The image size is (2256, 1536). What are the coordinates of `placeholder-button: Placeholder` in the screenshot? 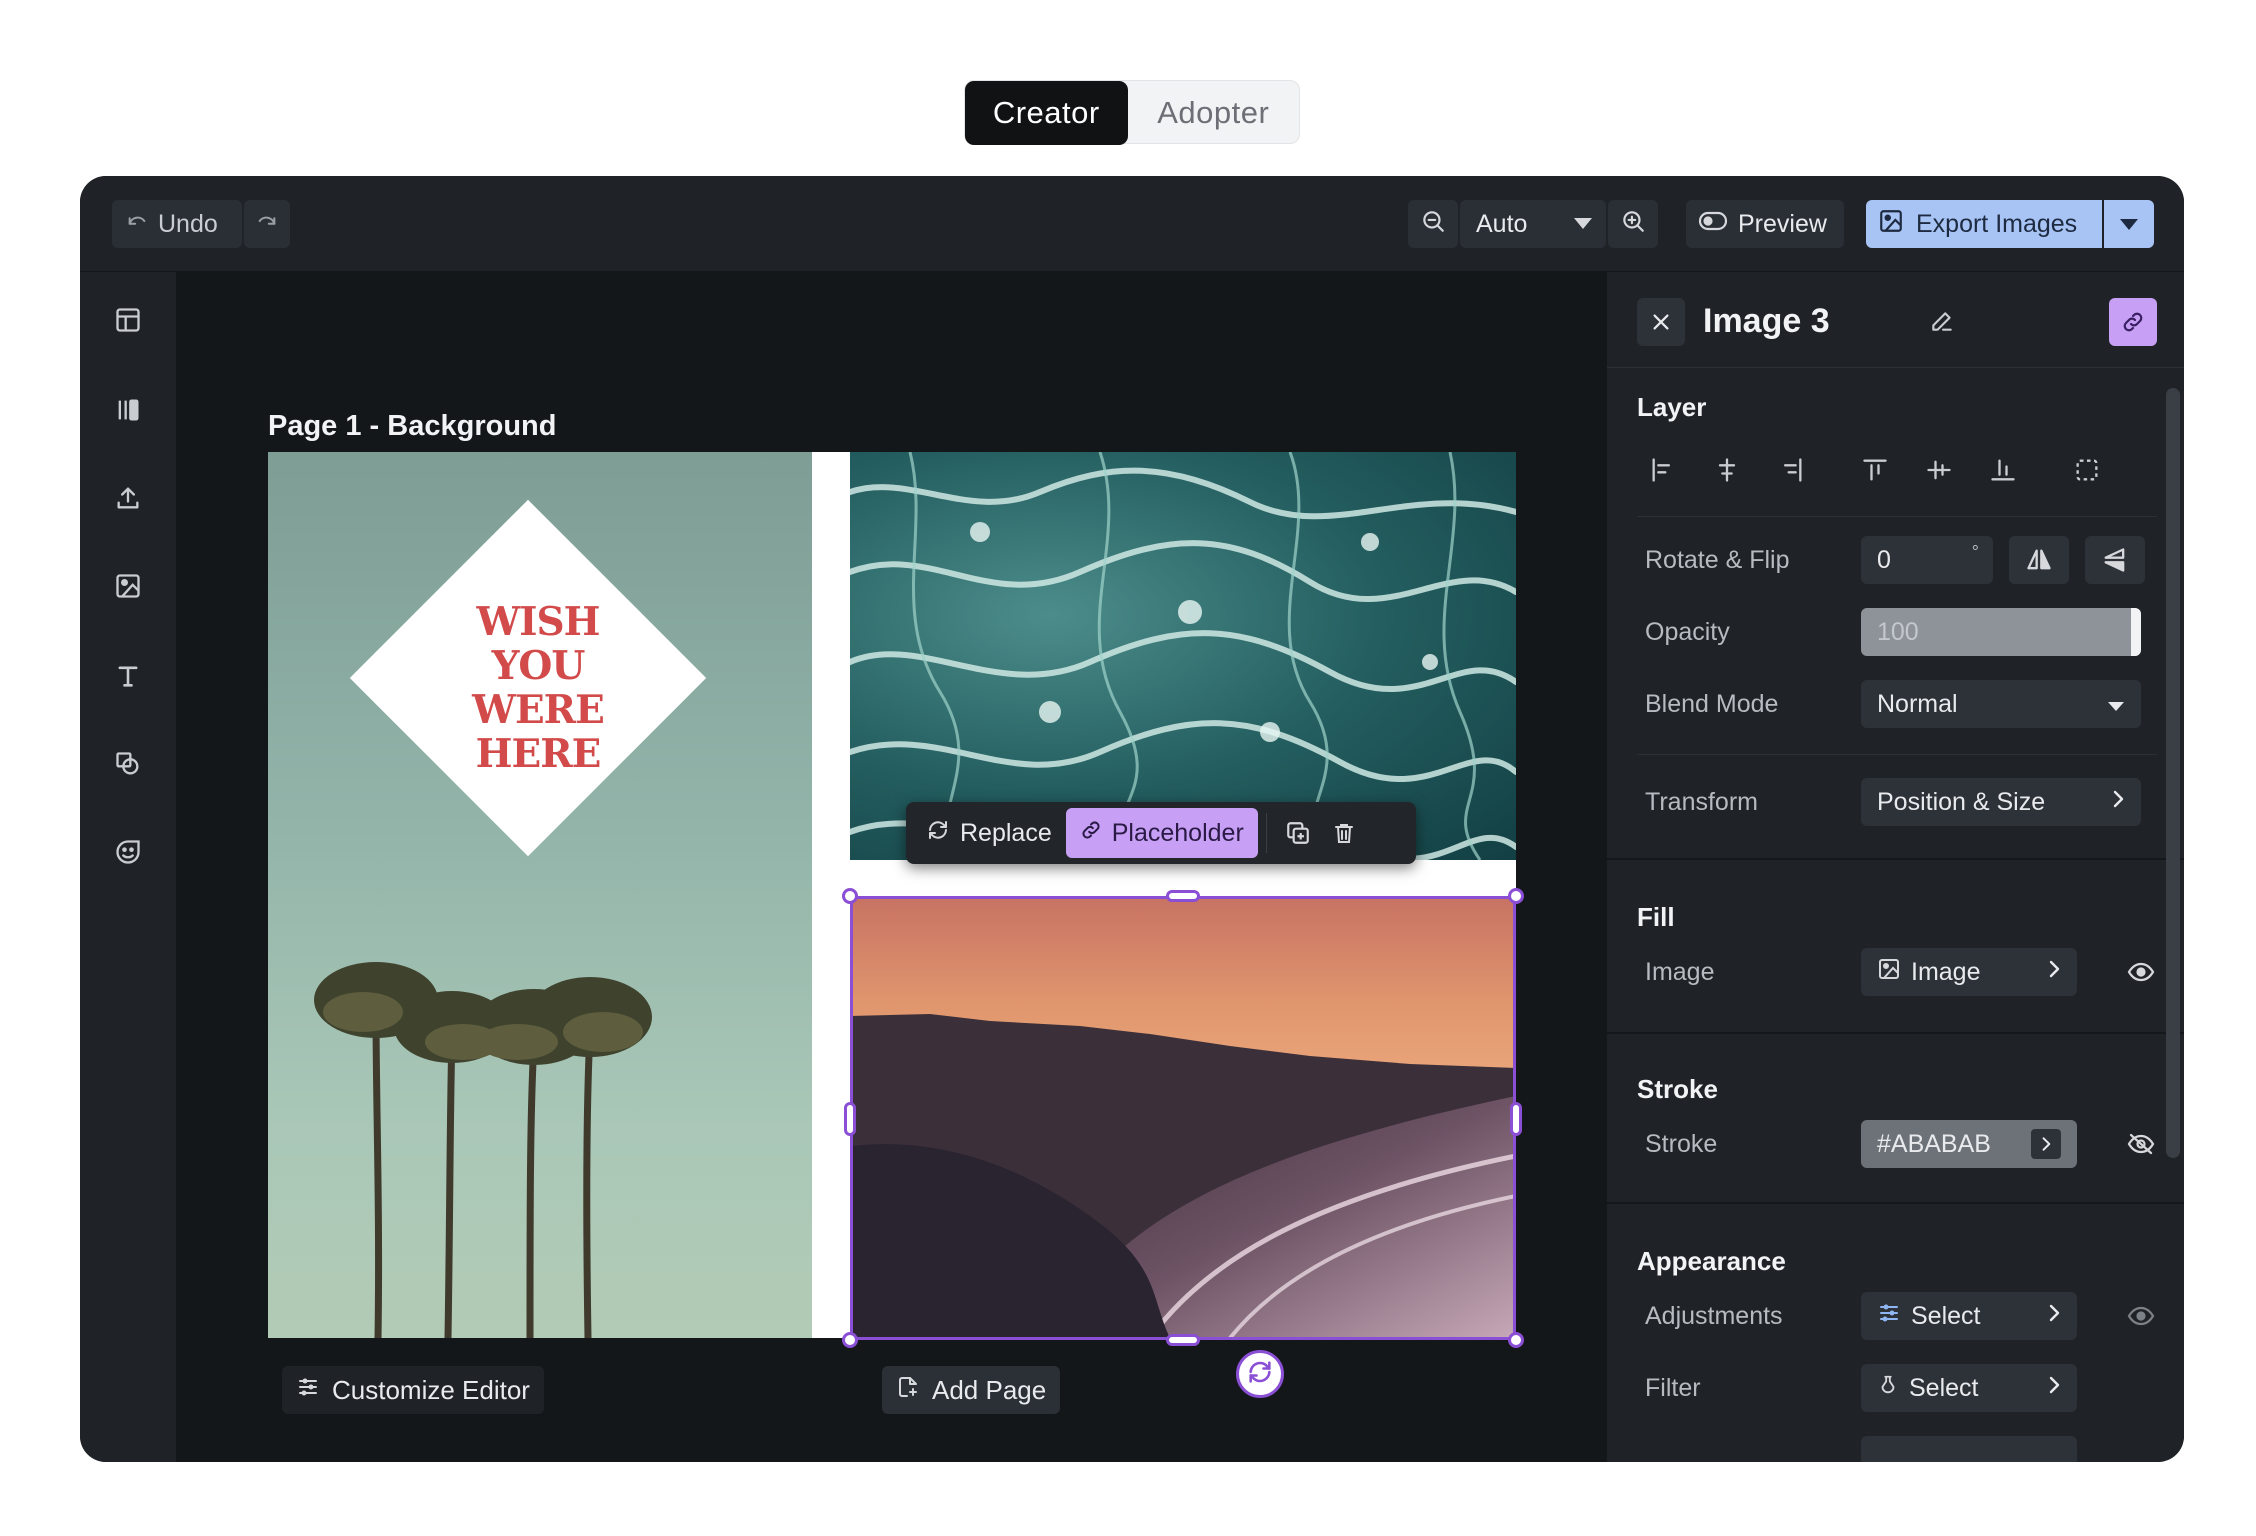 It's located at (1161, 833).